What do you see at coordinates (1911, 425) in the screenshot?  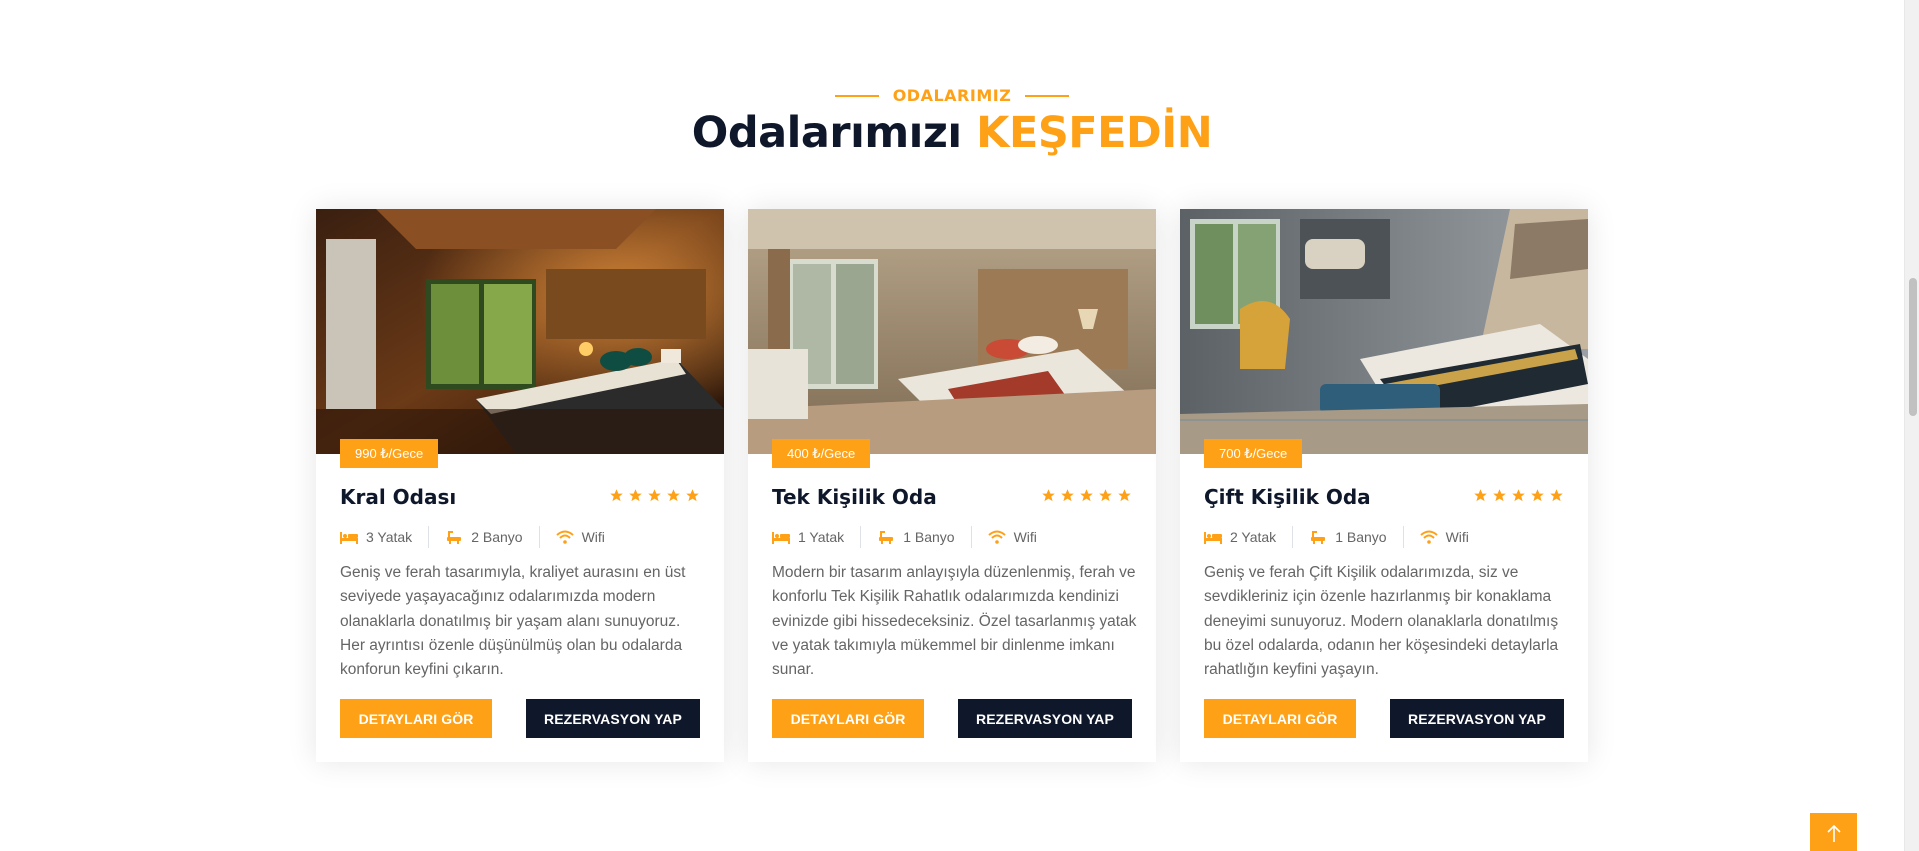 I see `vertical-scrollbar` at bounding box center [1911, 425].